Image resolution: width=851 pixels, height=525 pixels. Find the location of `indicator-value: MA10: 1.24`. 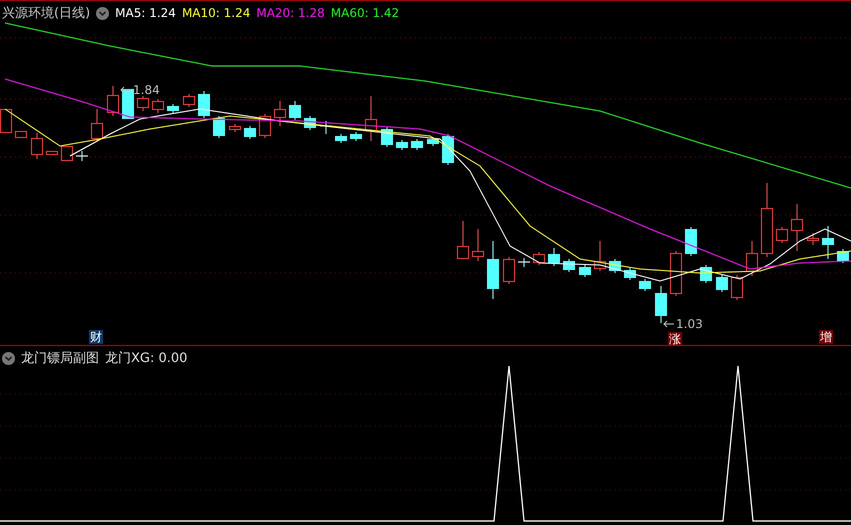

indicator-value: MA10: 1.24 is located at coordinates (216, 13).